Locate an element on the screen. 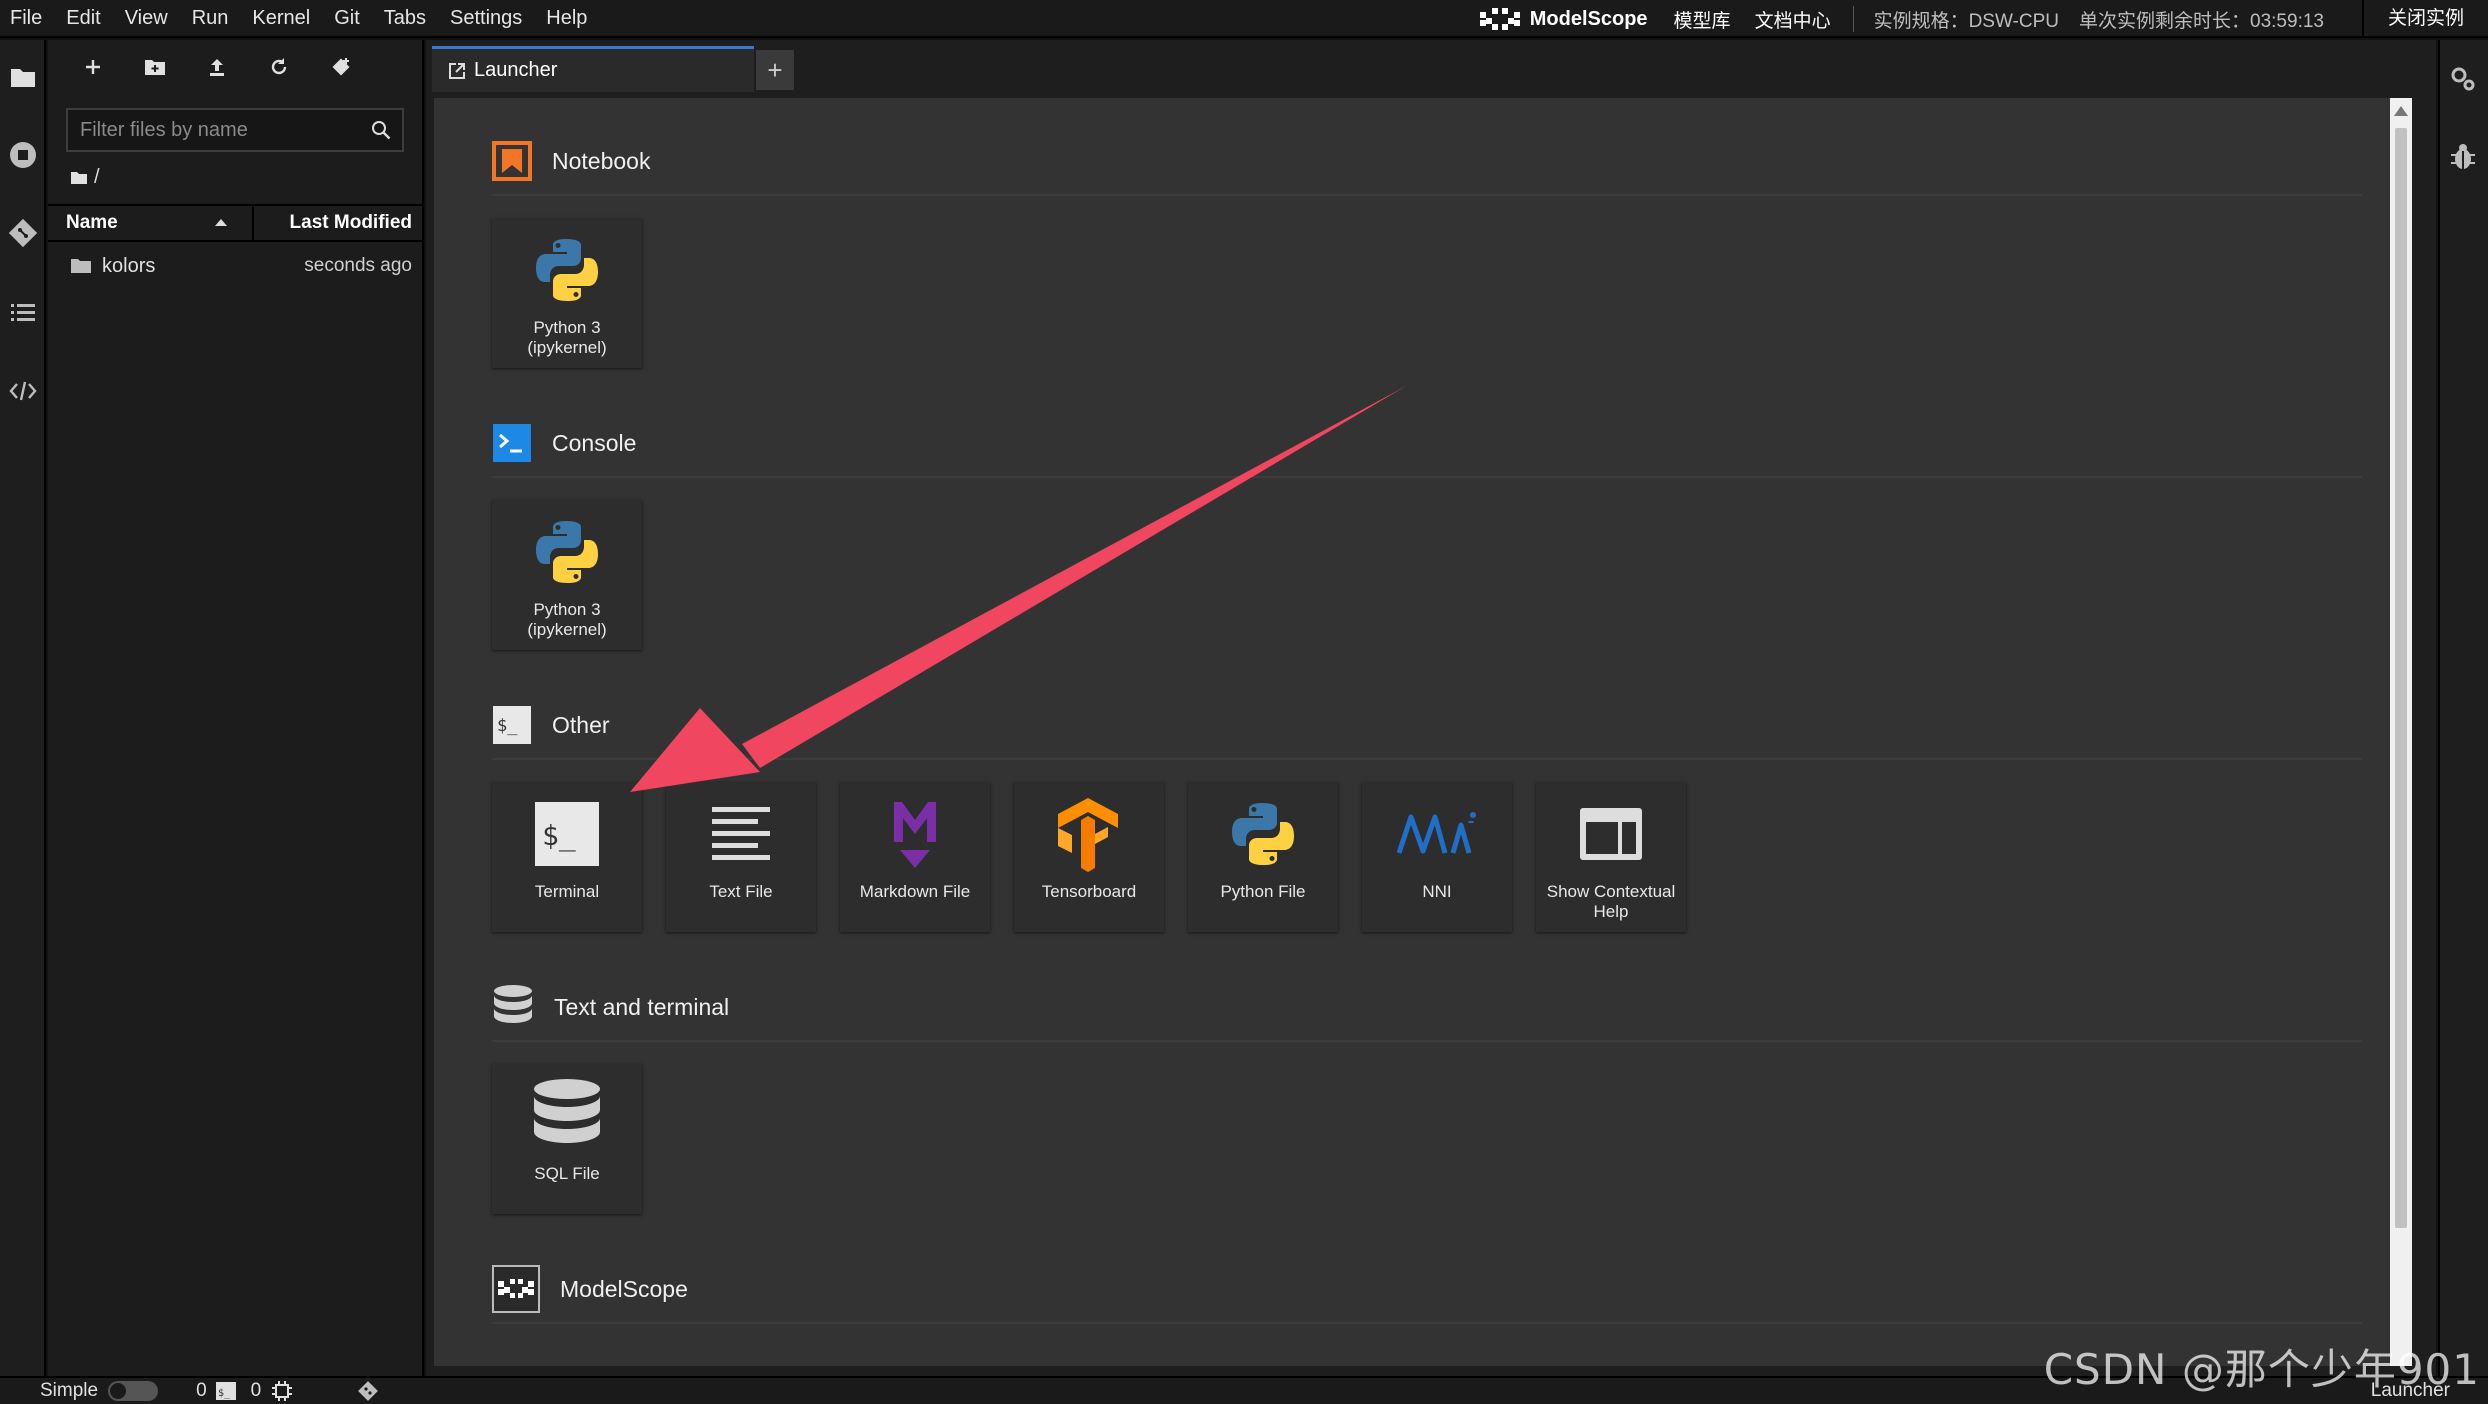 This screenshot has height=1404, width=2488. close-instance-button: 关闭实例 is located at coordinates (2424, 19).